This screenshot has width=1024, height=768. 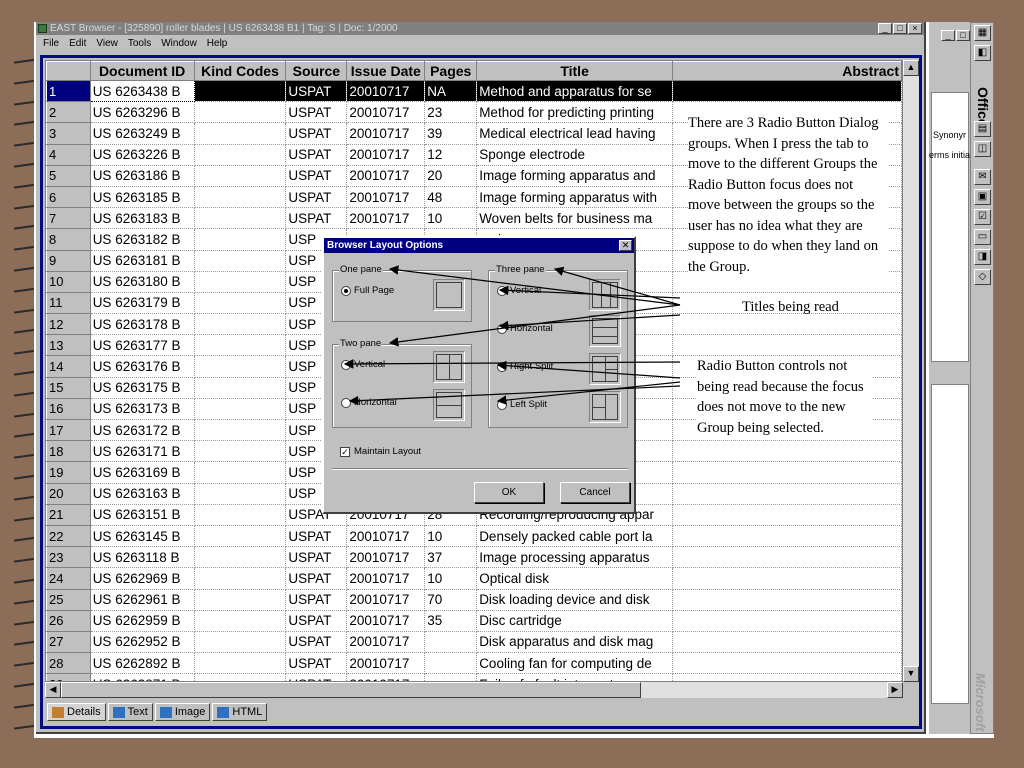 I want to click on table-cell: US 6263181 B, so click(x=142, y=261).